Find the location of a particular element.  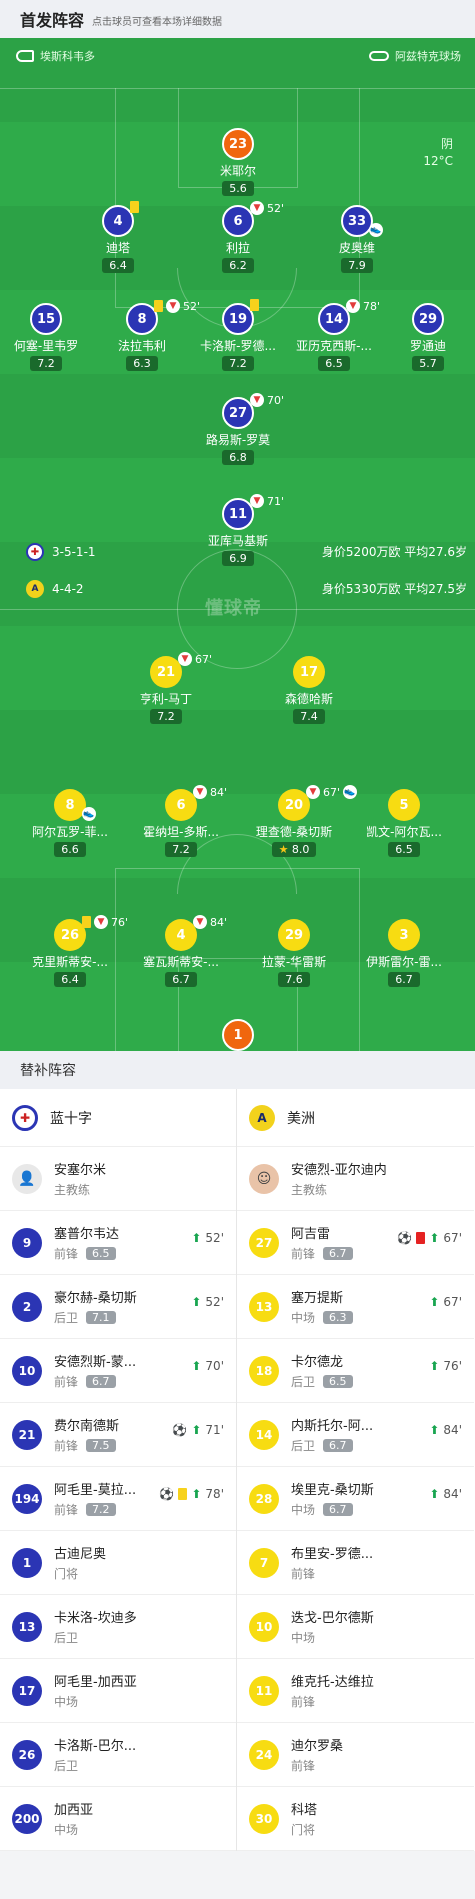

sub-number-badge: 10 is located at coordinates (264, 1626).